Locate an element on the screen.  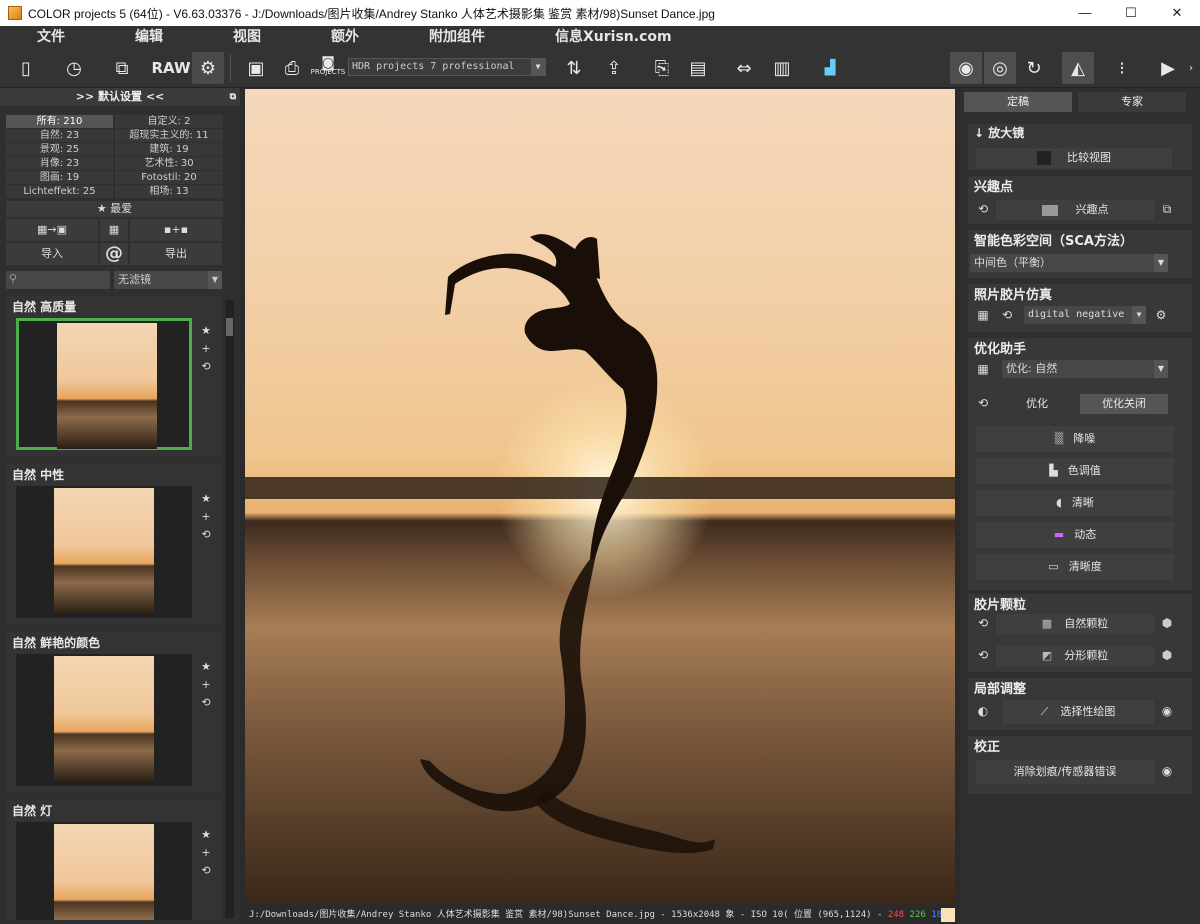
copy-icon: ⧉ is located at coordinates (122, 68).